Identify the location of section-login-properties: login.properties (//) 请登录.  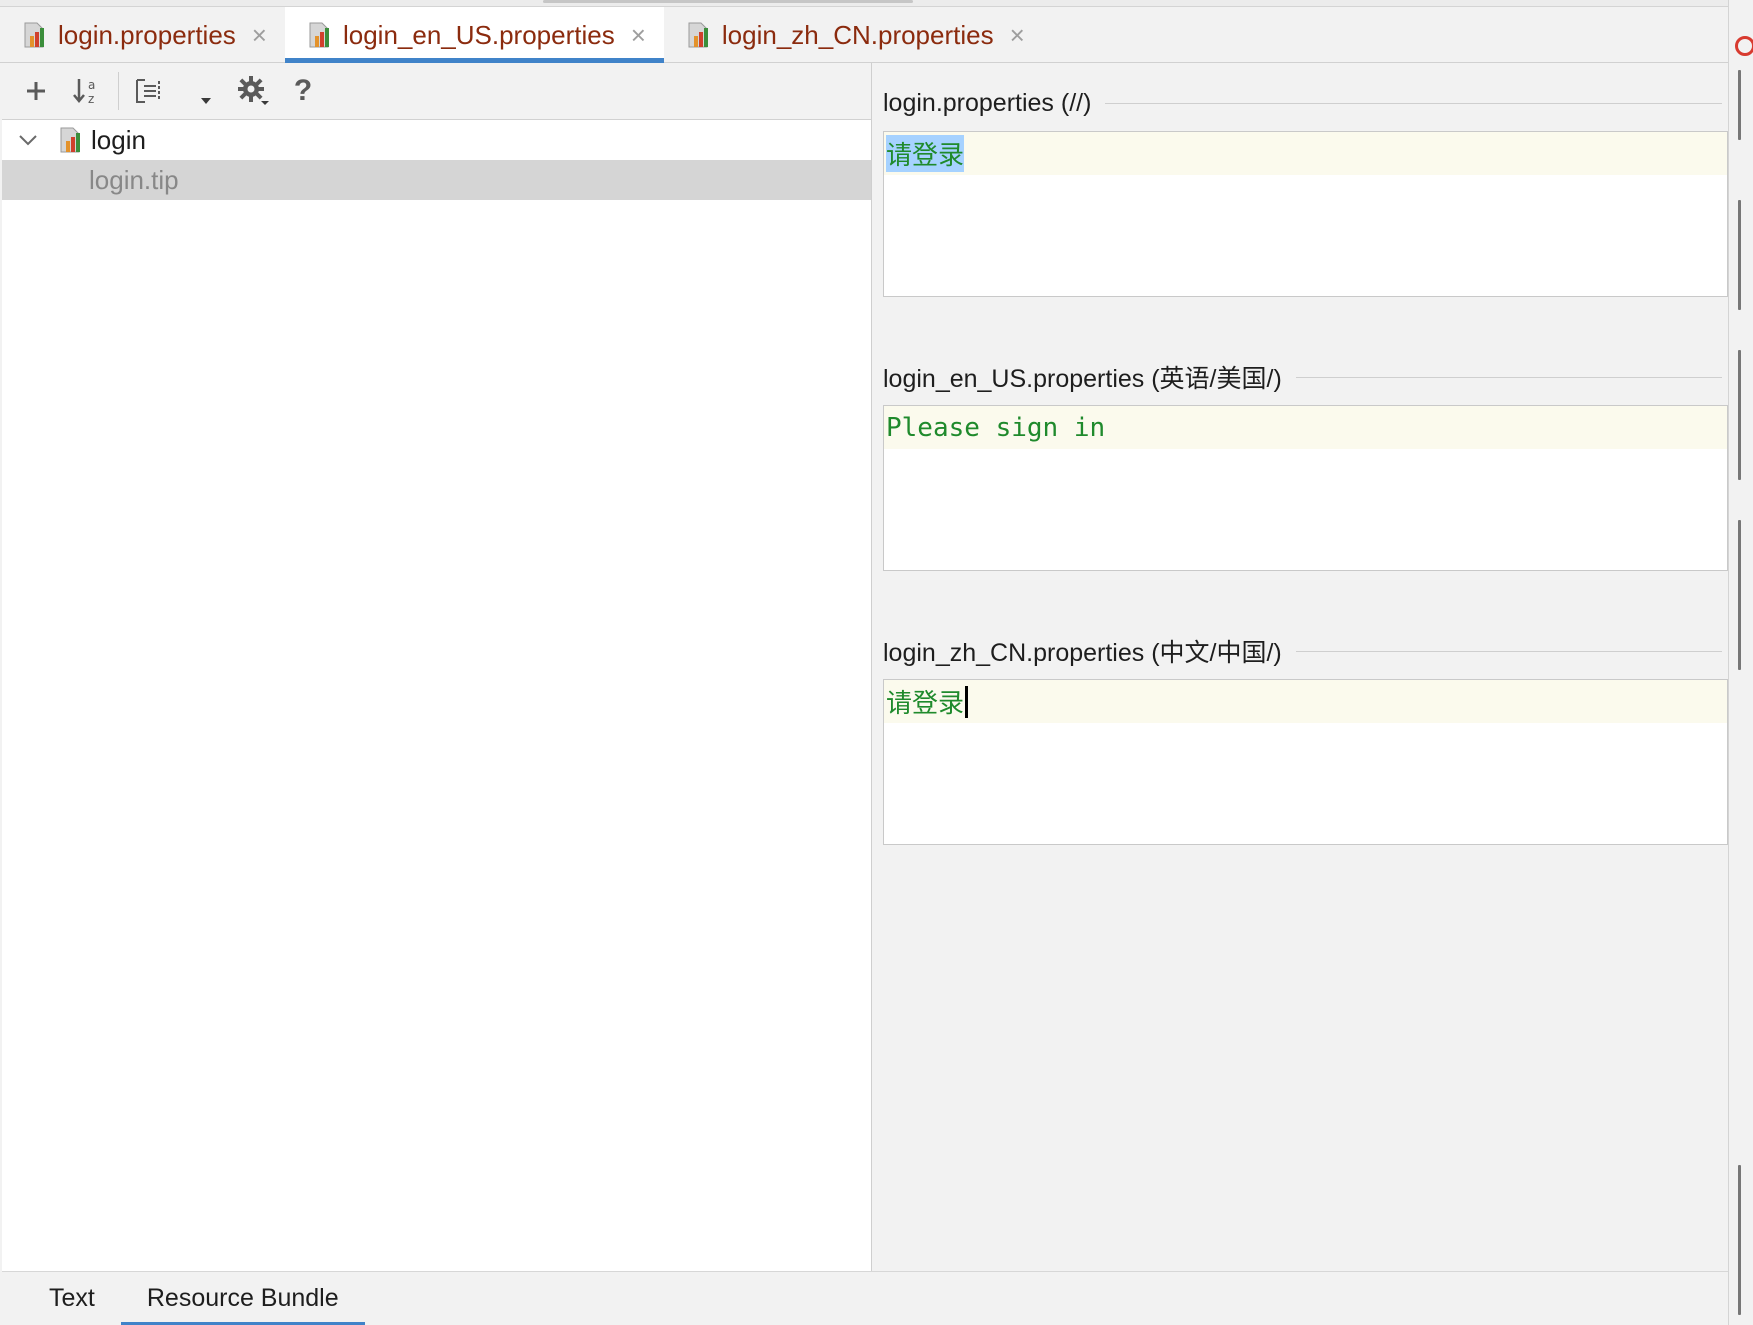
(1305, 190).